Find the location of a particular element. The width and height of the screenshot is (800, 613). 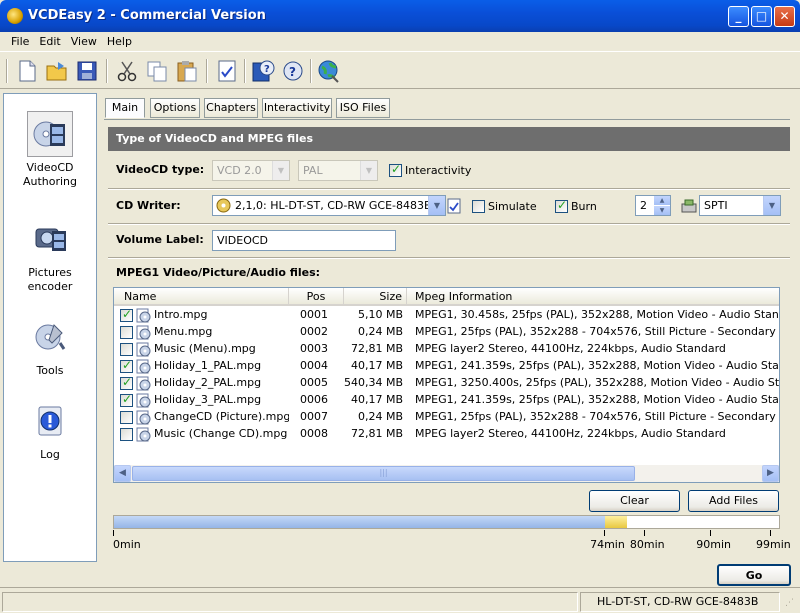

menu-view: View is located at coordinates (84, 41).